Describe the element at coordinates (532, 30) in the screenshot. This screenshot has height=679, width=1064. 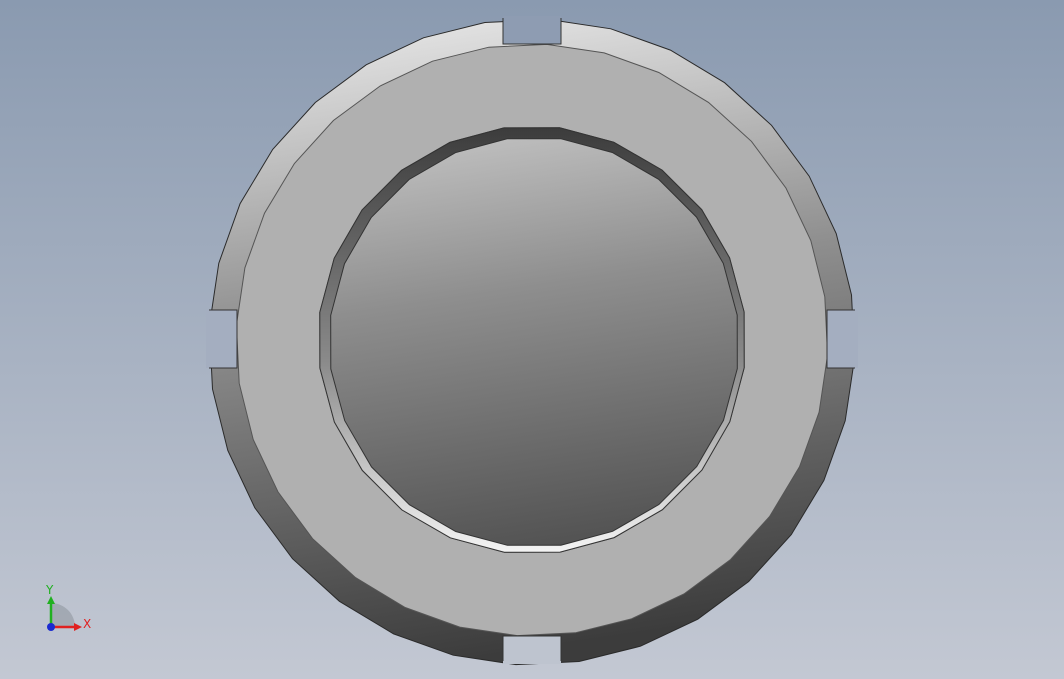
I see `nut-slot-top` at that location.